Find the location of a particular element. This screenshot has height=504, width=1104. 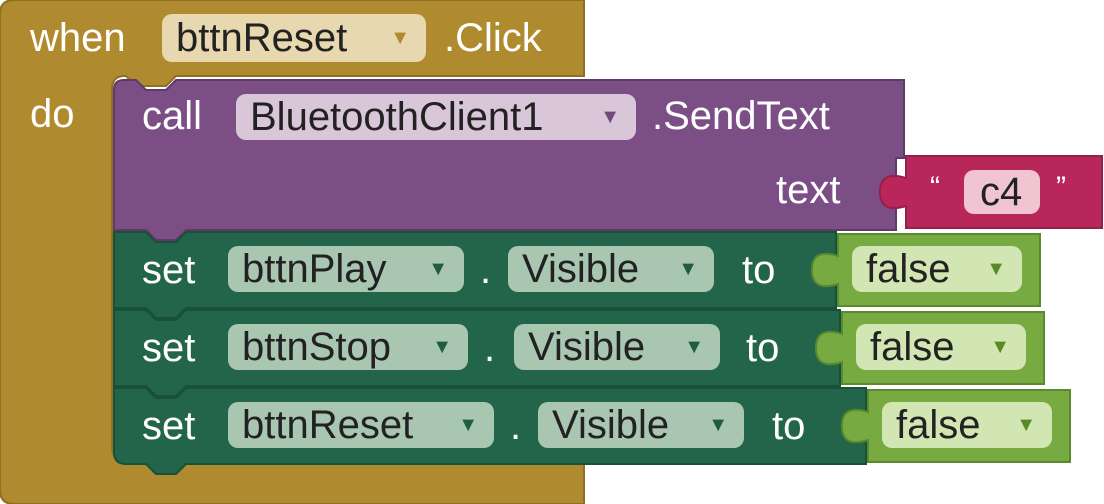

set-component-dropdown: bttnReset ▼ is located at coordinates (361, 425).